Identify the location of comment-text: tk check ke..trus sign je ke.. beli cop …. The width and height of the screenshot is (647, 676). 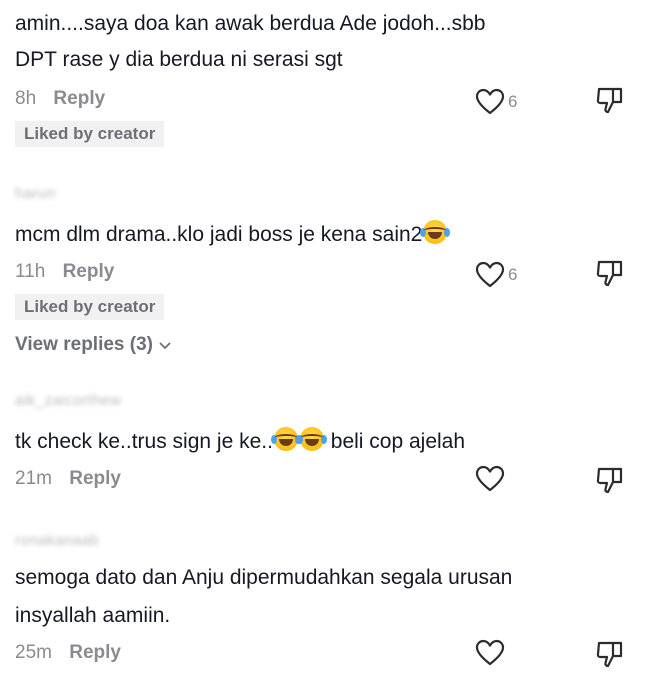
(331, 442).